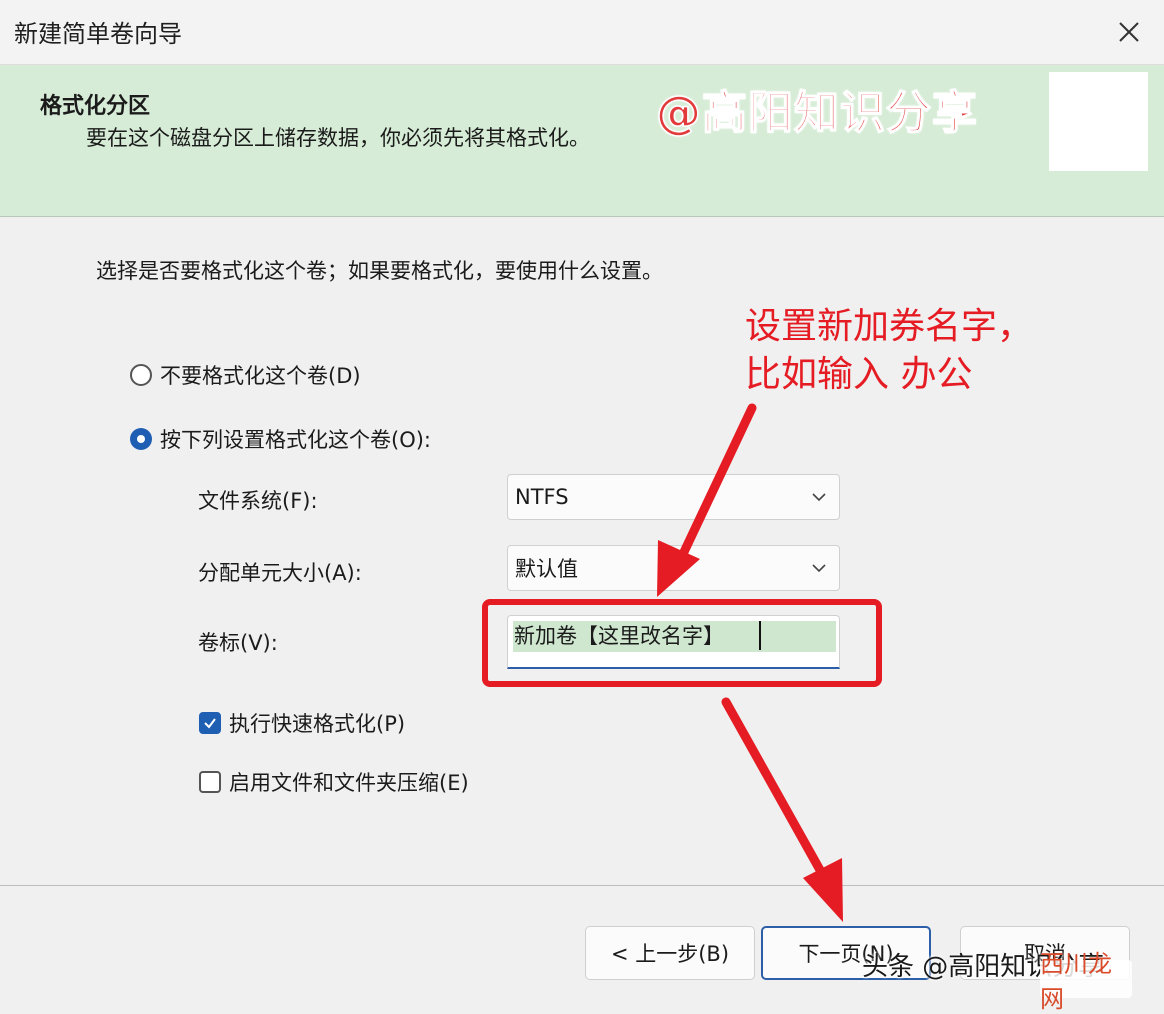 This screenshot has height=1014, width=1164. Describe the element at coordinates (295, 440) in the screenshot. I see `radio-label: 按下列设置格式化这个卷(O):` at that location.